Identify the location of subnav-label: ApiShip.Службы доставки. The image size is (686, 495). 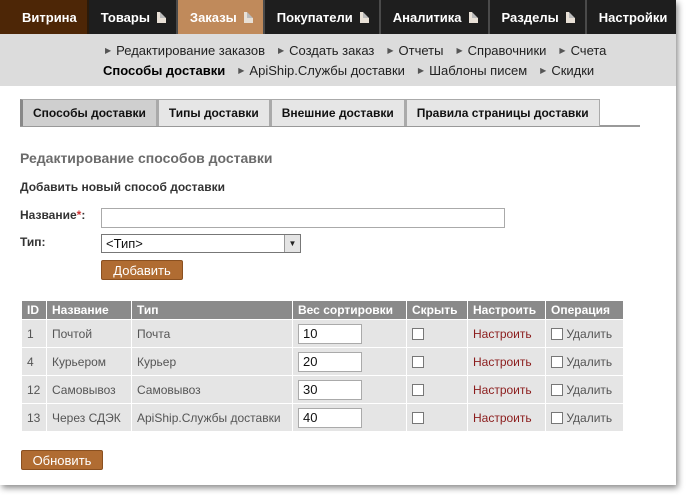
(327, 70).